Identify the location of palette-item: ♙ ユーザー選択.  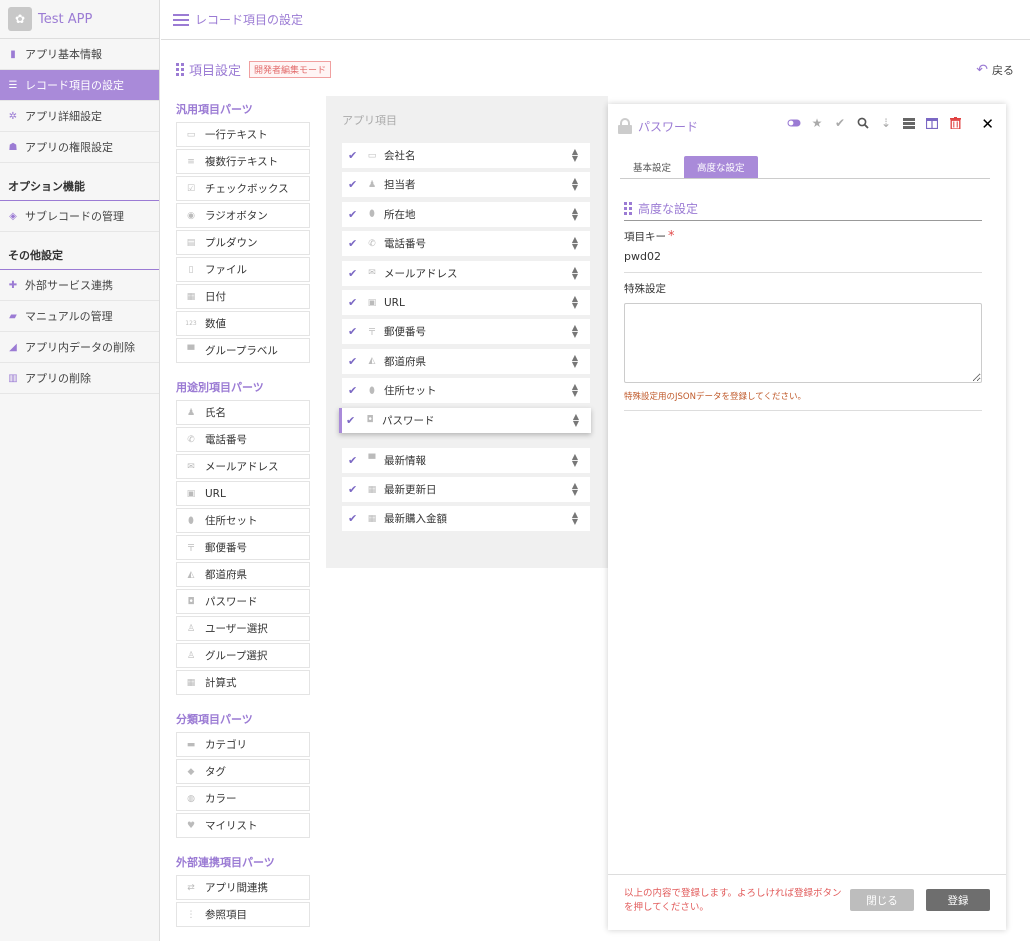
(243, 628).